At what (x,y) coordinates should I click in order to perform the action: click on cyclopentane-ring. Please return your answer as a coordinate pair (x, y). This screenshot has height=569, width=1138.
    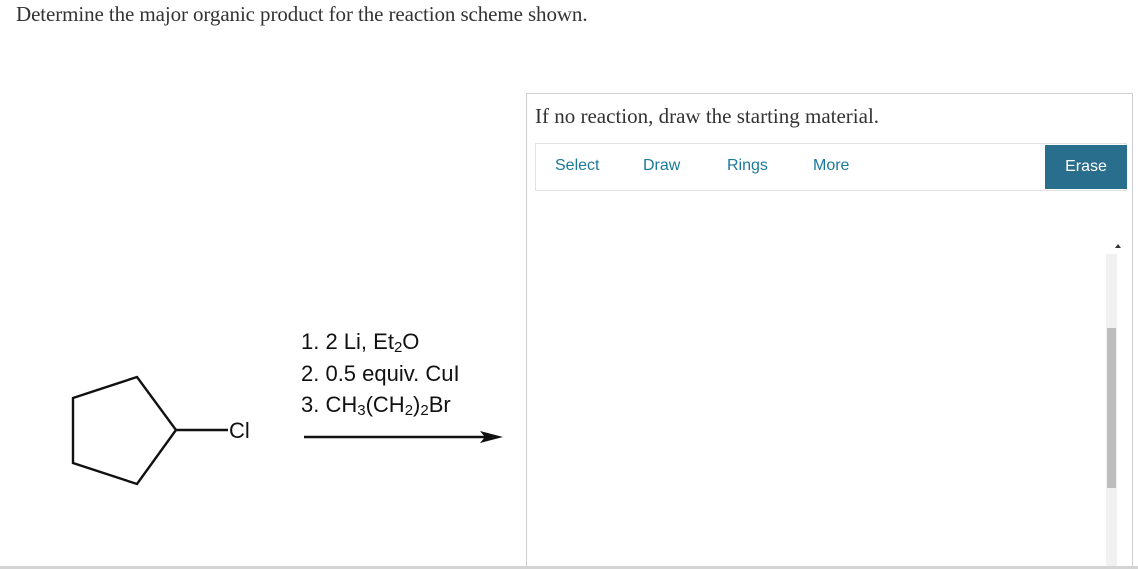
    Looking at the image, I should click on (124, 430).